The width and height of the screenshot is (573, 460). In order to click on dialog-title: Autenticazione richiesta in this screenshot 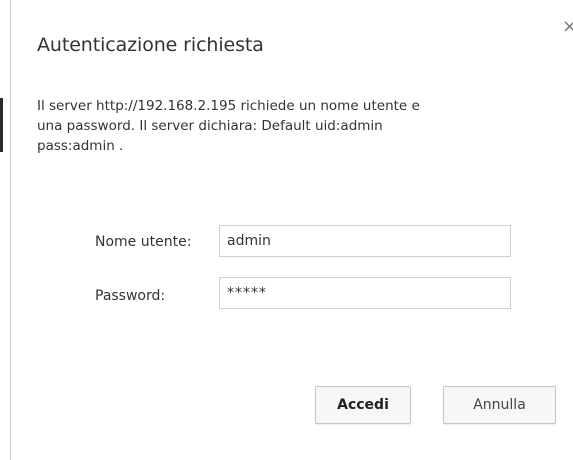, I will do `click(150, 45)`.